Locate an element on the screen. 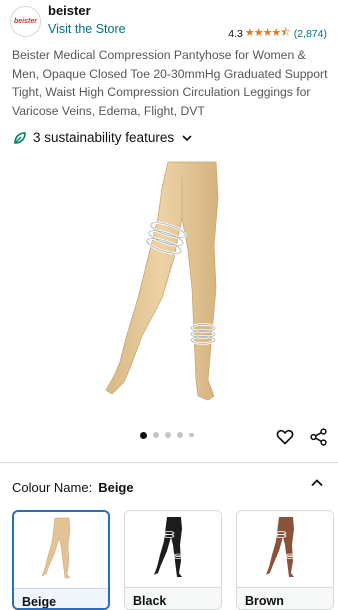 Image resolution: width=338 pixels, height=610 pixels. swatch-image-black is located at coordinates (173, 547).